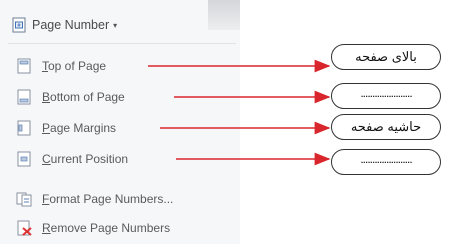 The image size is (449, 244). I want to click on callout-text: بالای صفحه, so click(386, 56).